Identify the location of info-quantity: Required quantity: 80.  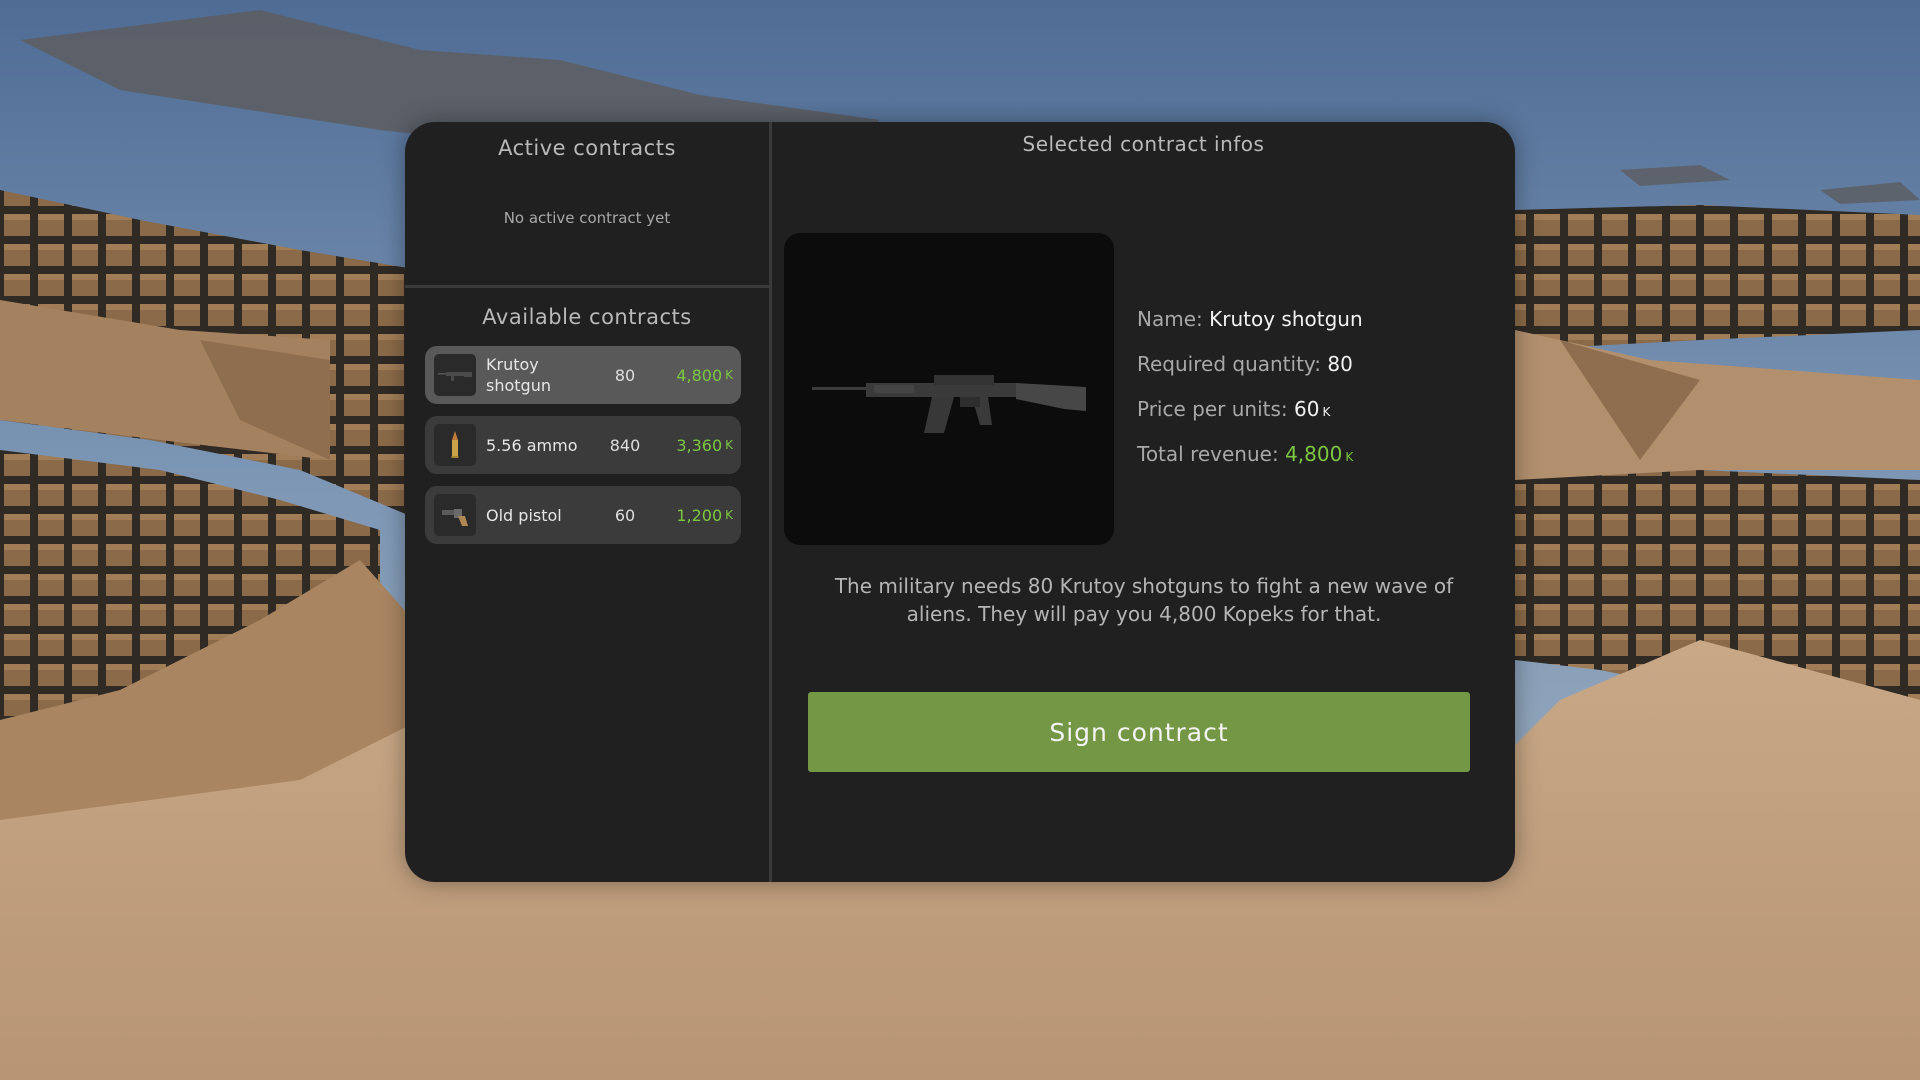
(1245, 364).